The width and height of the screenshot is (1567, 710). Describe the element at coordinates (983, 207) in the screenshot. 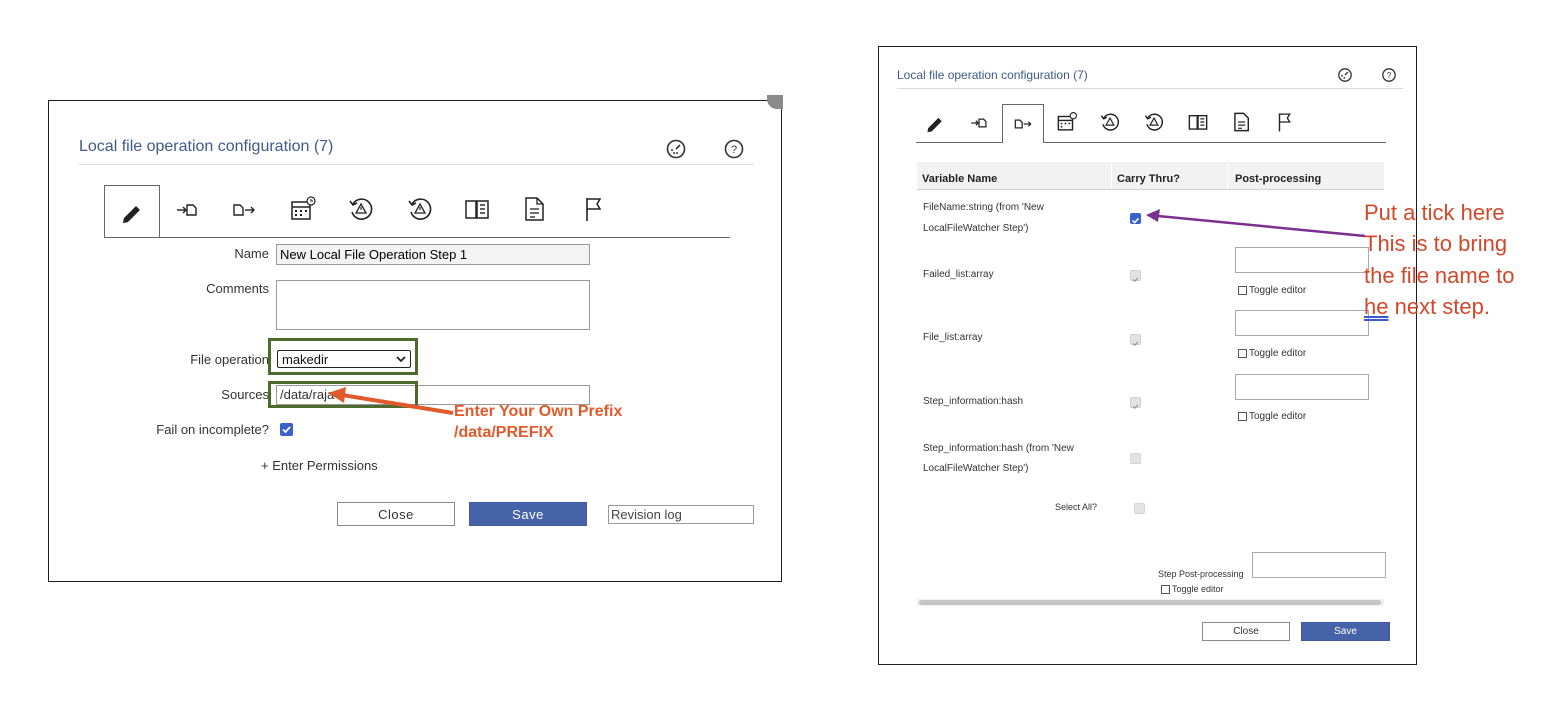

I see `variable-name: FileName:string (from 'New` at that location.